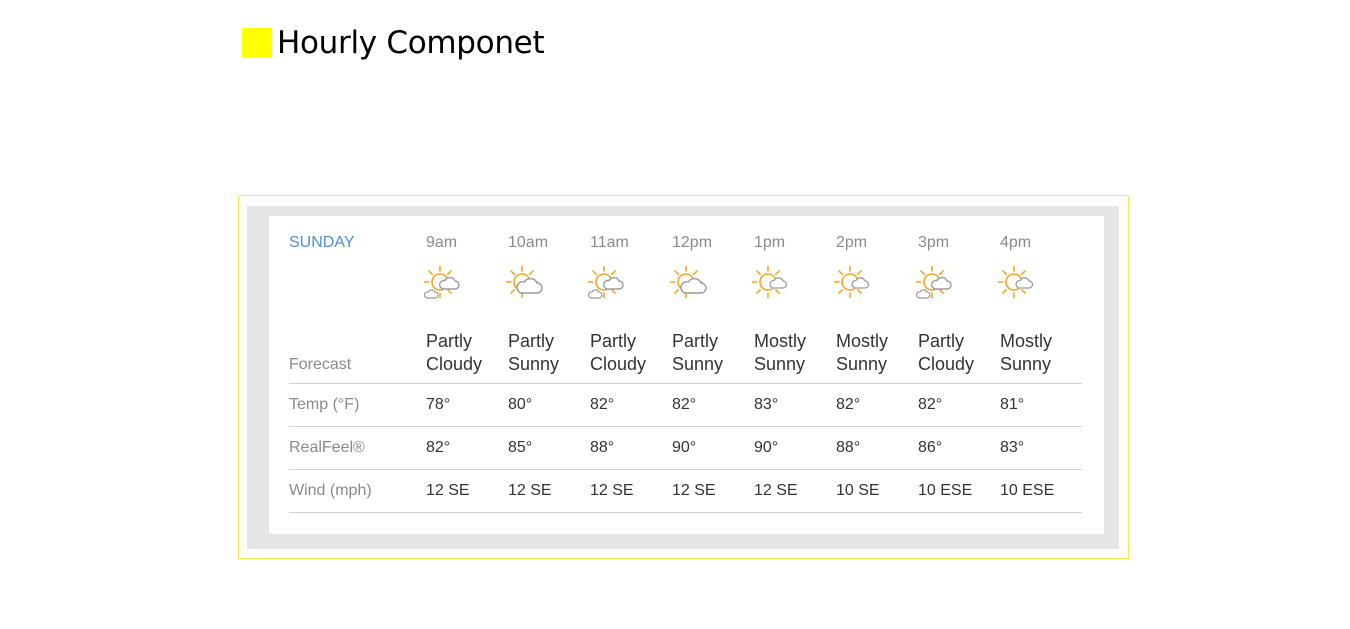 This screenshot has height=629, width=1350. I want to click on forecast-label: Forecast, so click(320, 364).